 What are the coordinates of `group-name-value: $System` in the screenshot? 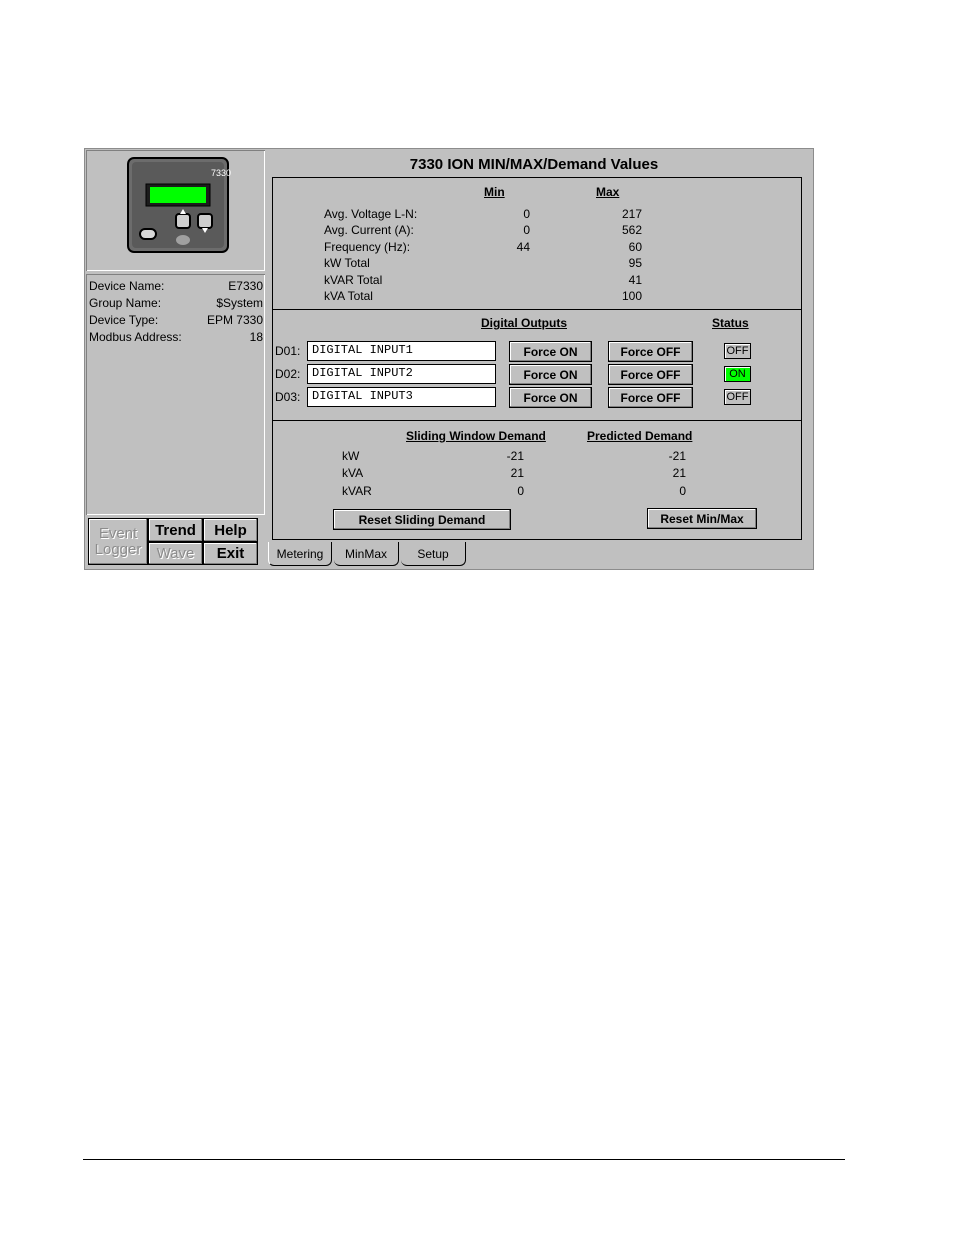 It's located at (239, 303).